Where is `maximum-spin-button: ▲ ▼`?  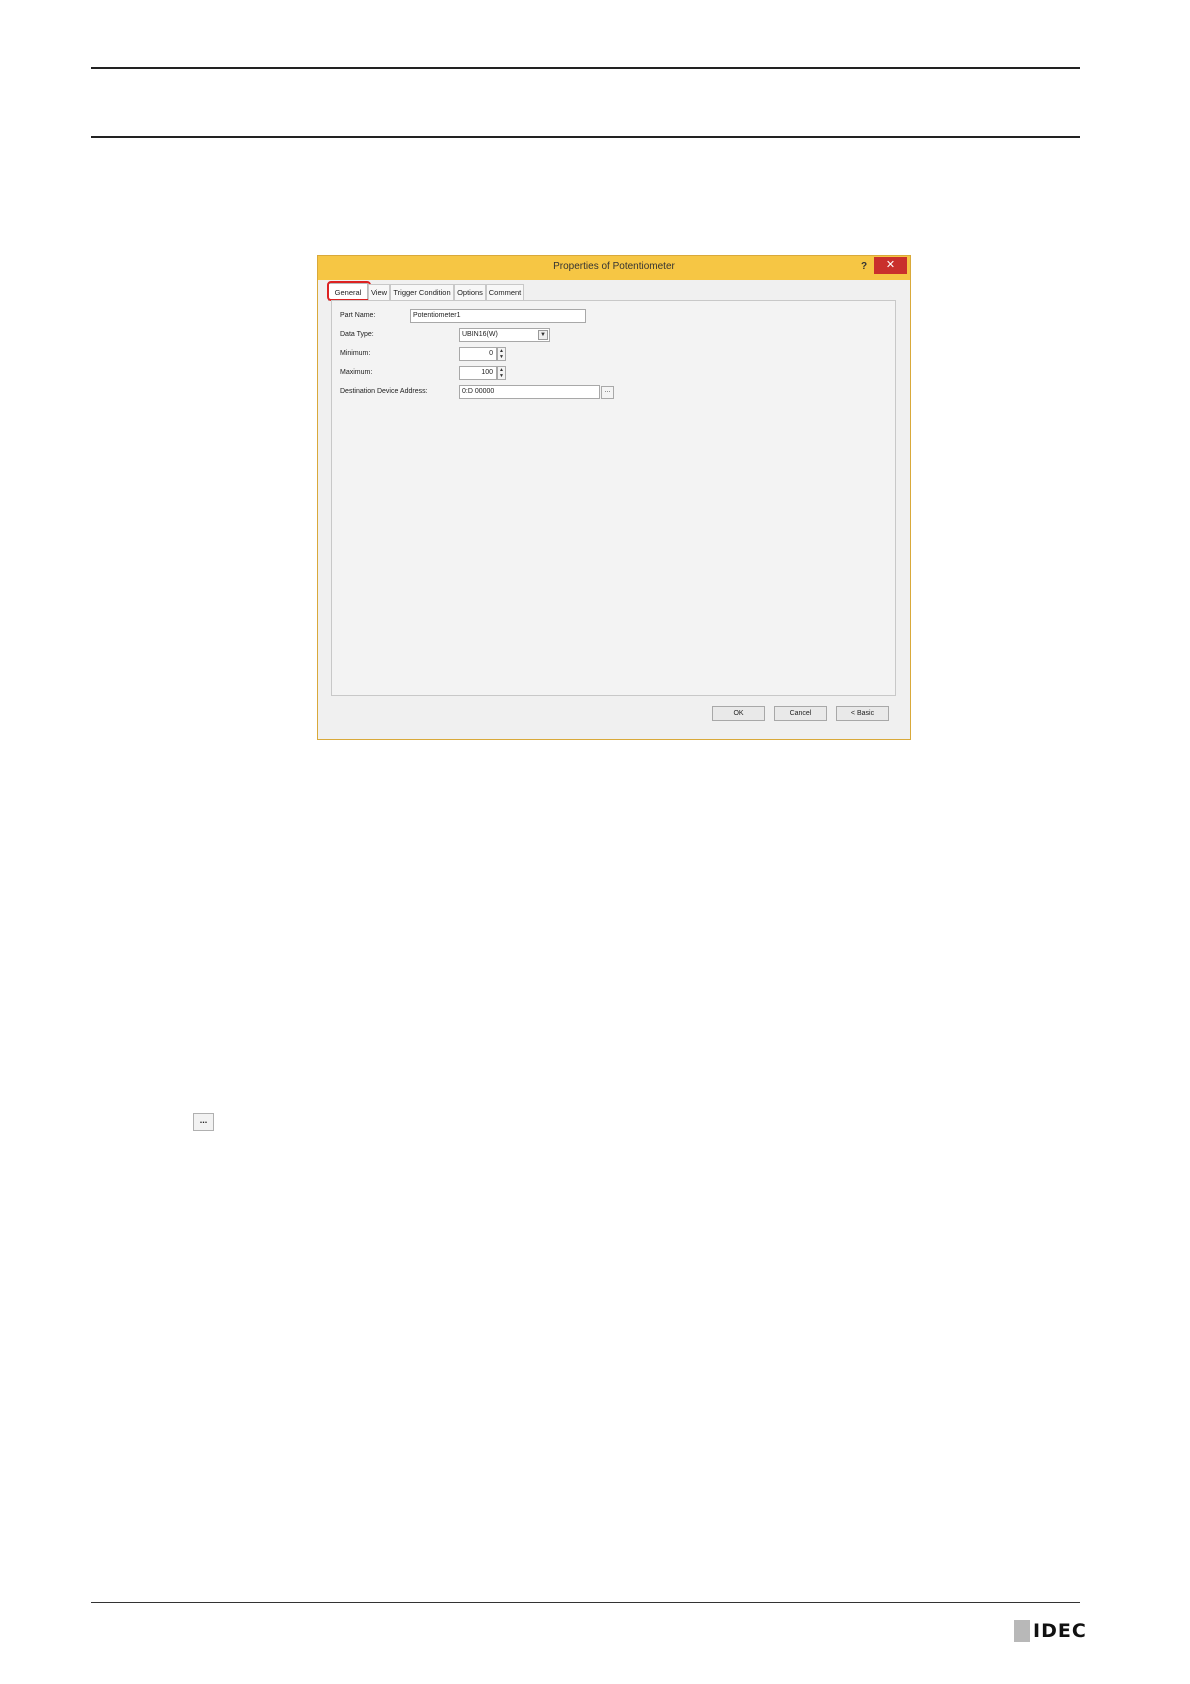
maximum-spin-button: ▲ ▼ is located at coordinates (501, 373).